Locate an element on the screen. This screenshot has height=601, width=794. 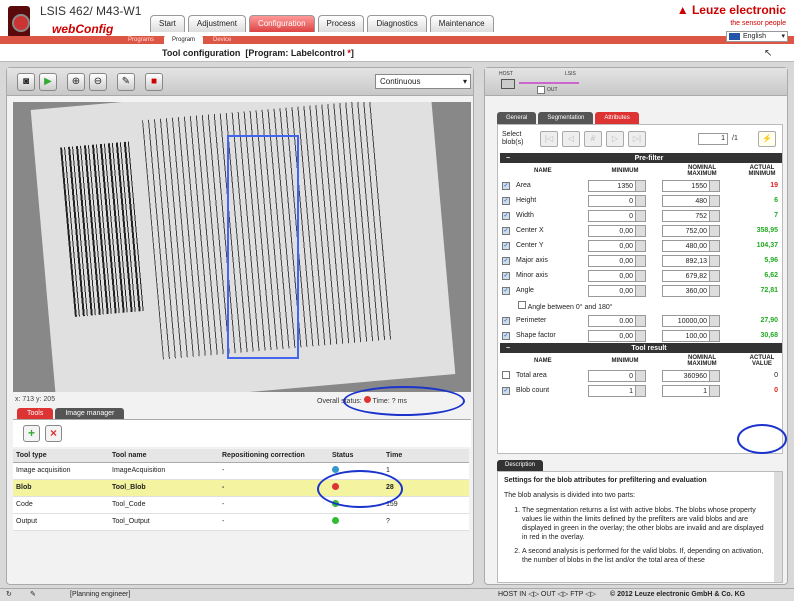
blob-selector: Select blob(s) |◁ ◁ # ▷ ▷| 1 /1 ⚡ is located at coordinates (641, 140).